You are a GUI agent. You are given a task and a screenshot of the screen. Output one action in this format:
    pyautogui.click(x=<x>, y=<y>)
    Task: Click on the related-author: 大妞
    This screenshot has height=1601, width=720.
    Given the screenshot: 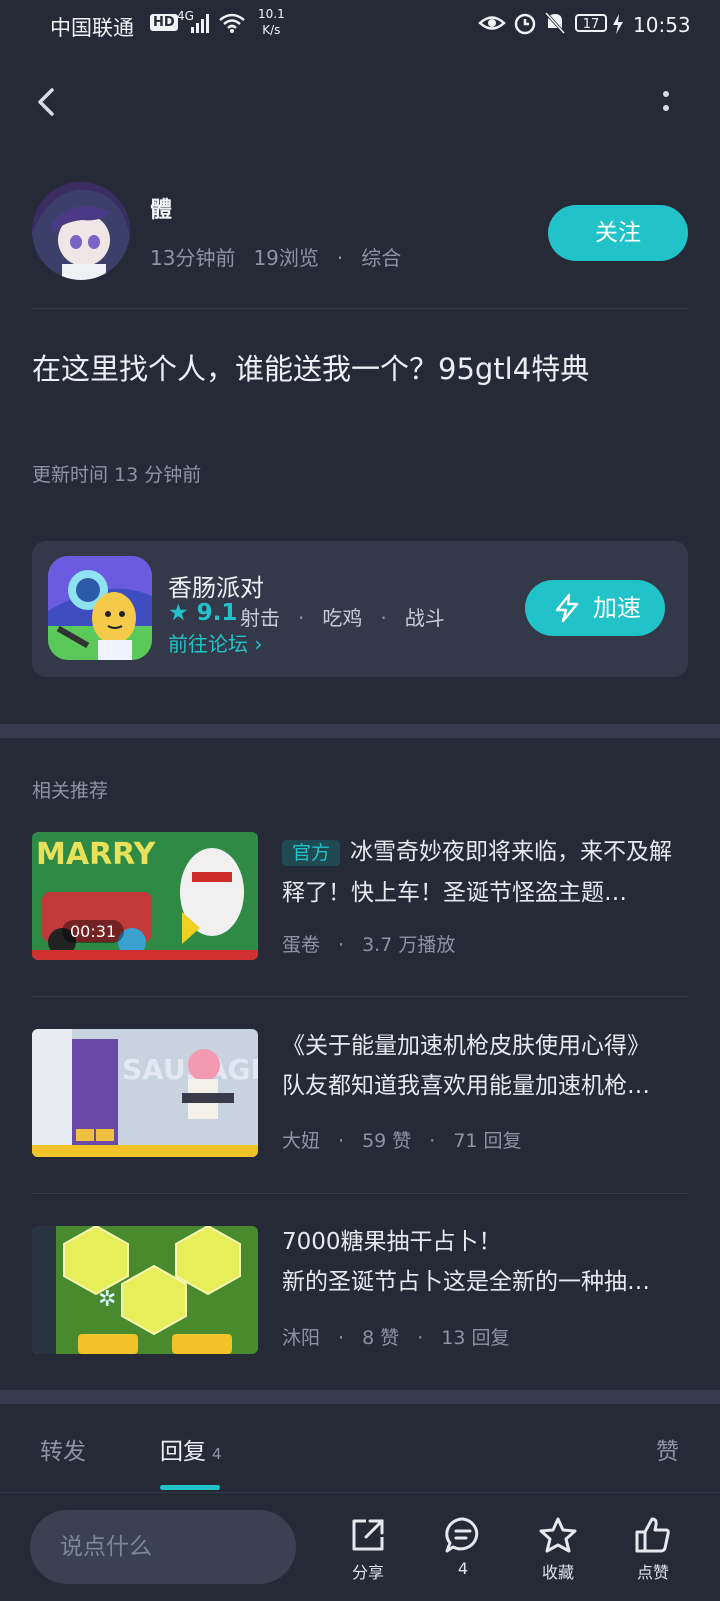 What is the action you would take?
    pyautogui.click(x=301, y=1141)
    